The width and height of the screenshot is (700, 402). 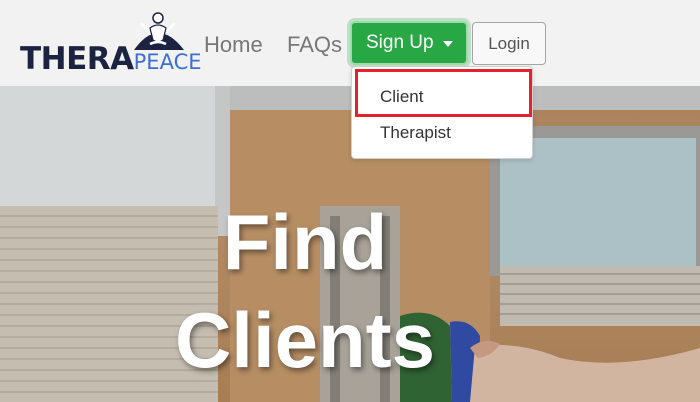 What do you see at coordinates (233, 45) in the screenshot?
I see `nav-home-link: Home` at bounding box center [233, 45].